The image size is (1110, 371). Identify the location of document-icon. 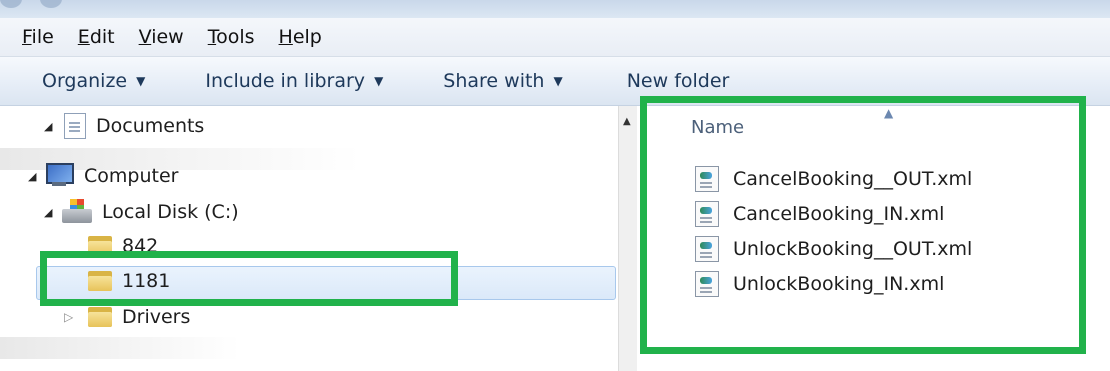
(75, 126).